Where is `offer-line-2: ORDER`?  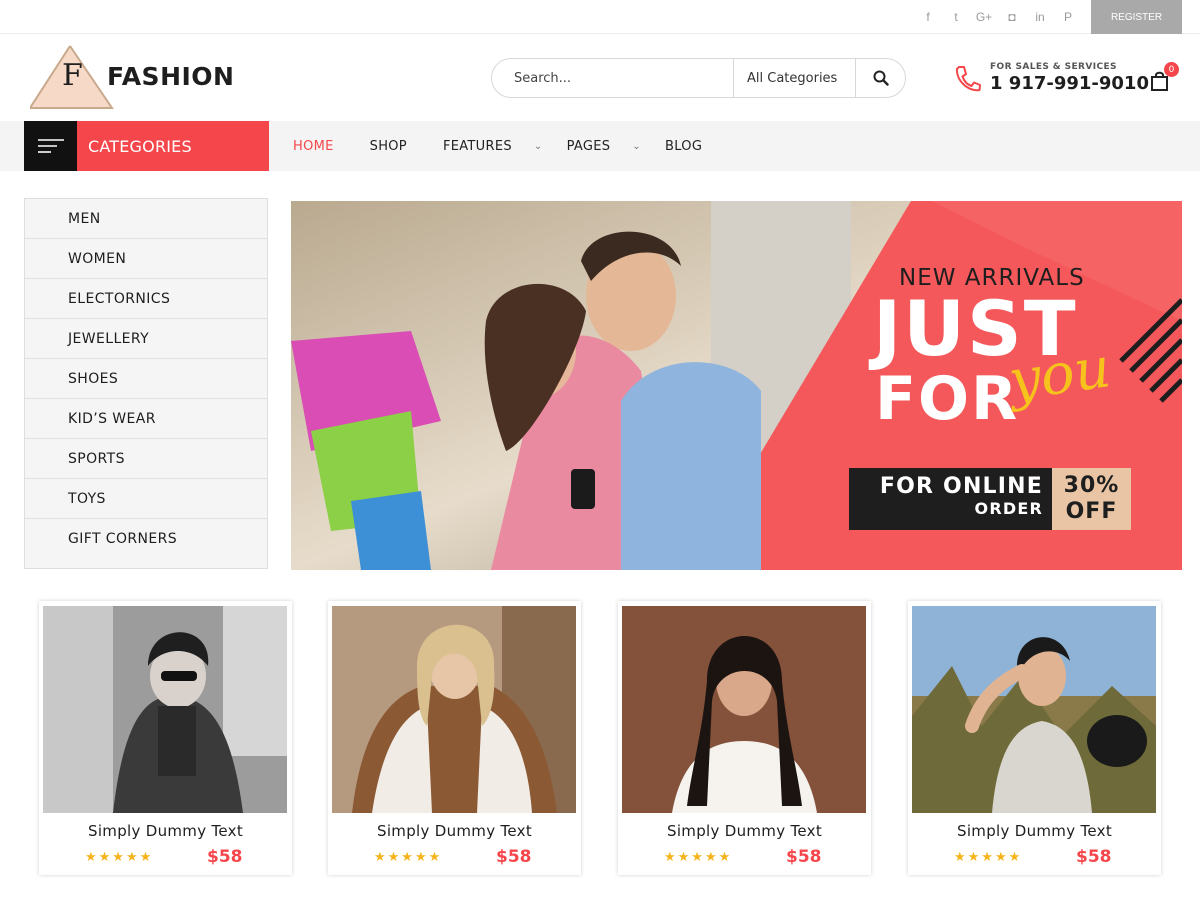 offer-line-2: ORDER is located at coordinates (1008, 508).